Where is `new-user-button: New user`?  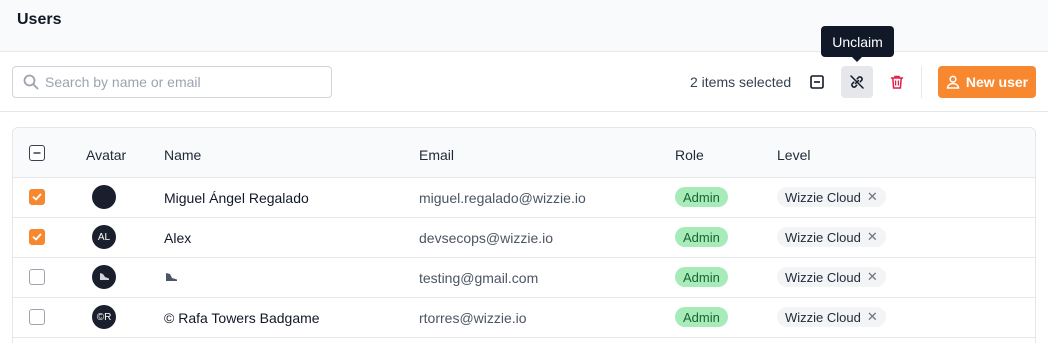 new-user-button: New user is located at coordinates (987, 82).